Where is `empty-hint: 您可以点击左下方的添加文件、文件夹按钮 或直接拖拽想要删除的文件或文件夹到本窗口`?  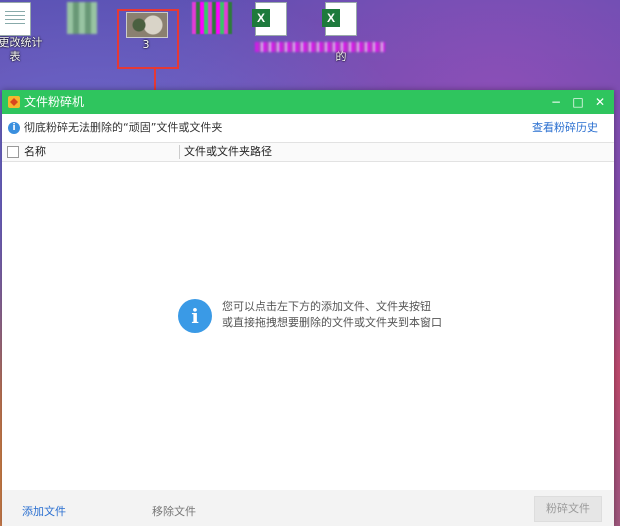 empty-hint: 您可以点击左下方的添加文件、文件夹按钮 或直接拖拽想要删除的文件或文件夹到本窗口 is located at coordinates (332, 315).